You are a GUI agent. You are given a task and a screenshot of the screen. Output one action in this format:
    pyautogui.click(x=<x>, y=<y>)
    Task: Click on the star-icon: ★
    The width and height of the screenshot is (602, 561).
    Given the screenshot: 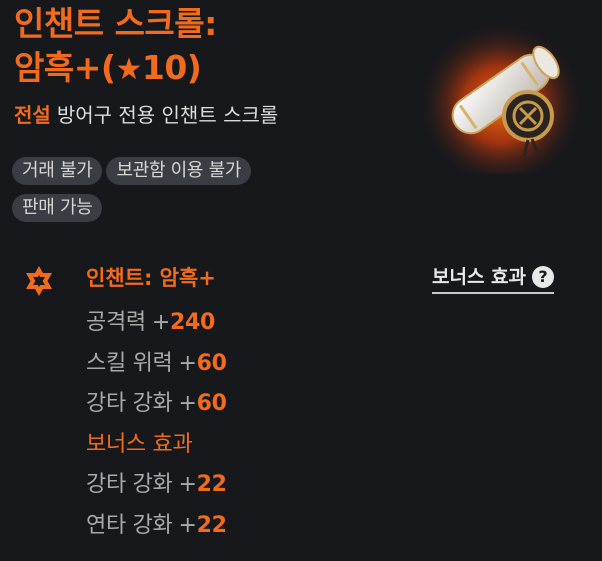 What is the action you would take?
    pyautogui.click(x=128, y=69)
    